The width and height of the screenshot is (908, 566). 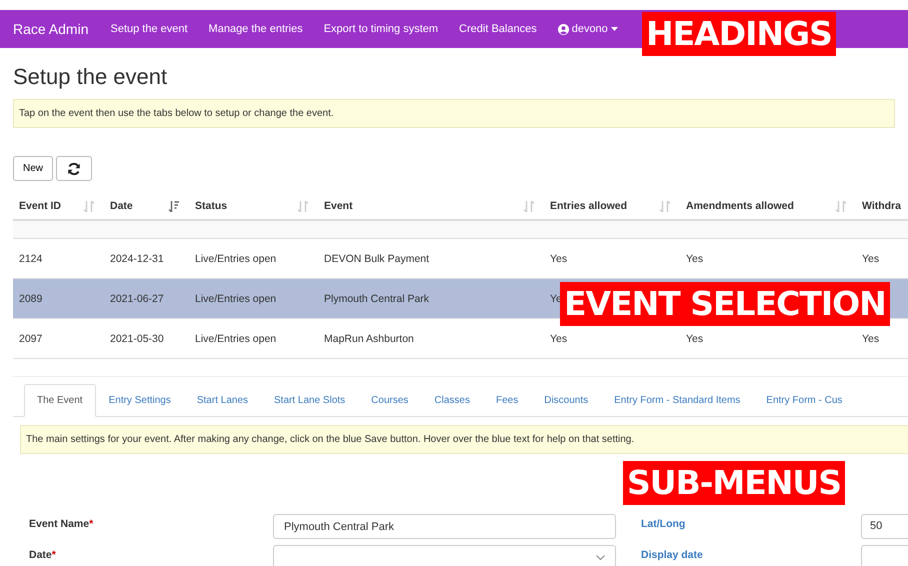 What do you see at coordinates (725, 304) in the screenshot?
I see `annotation-overlay: EVENT SELECTION` at bounding box center [725, 304].